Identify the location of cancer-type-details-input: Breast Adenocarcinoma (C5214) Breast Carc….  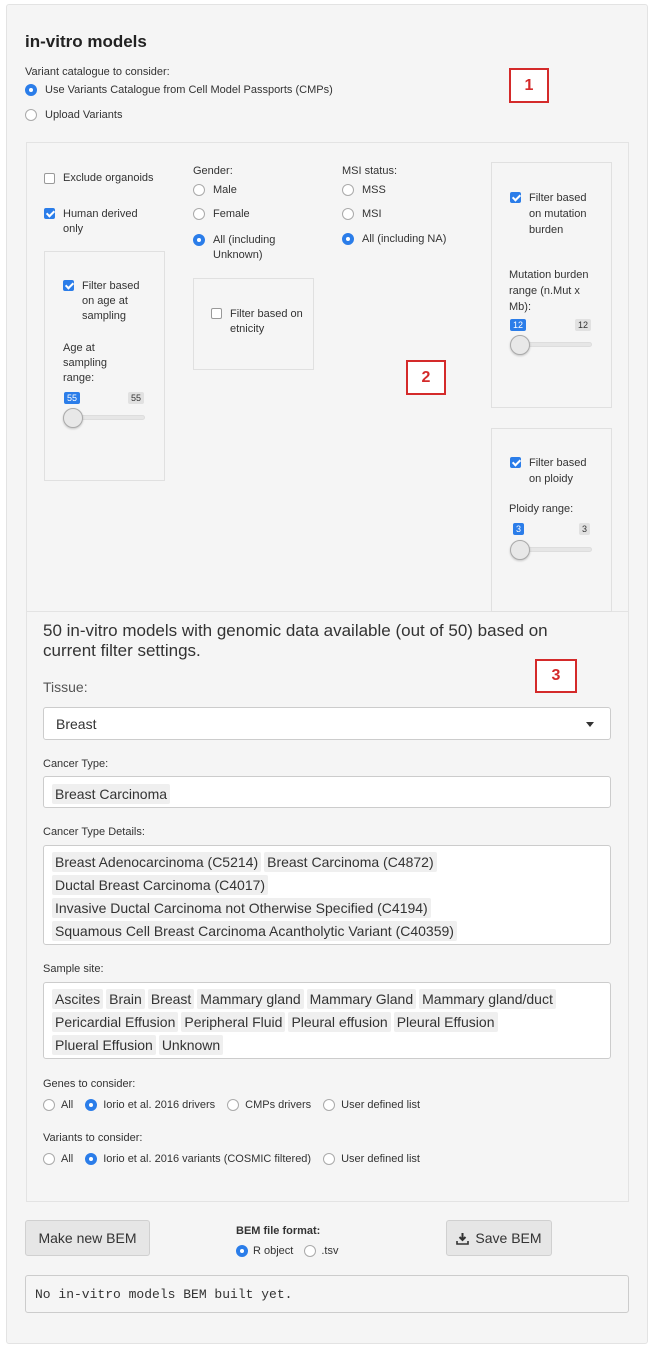
(327, 895).